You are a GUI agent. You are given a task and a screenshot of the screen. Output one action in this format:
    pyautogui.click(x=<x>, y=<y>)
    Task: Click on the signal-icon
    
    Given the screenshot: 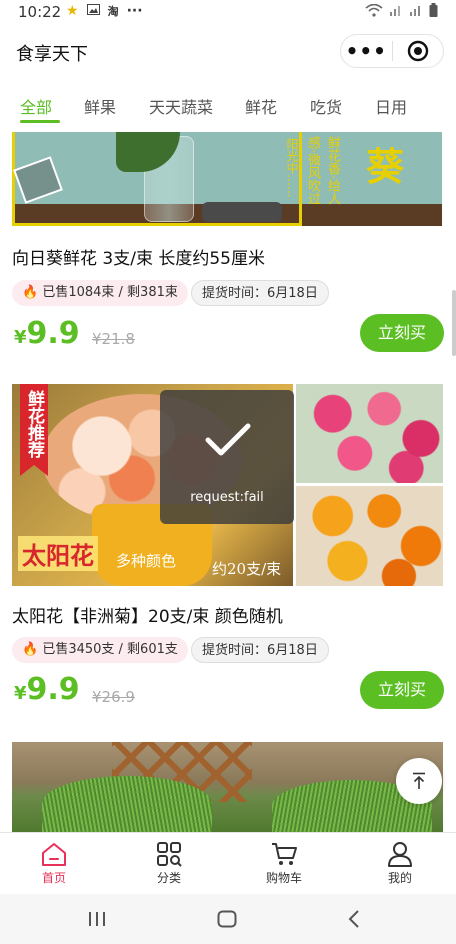 What is the action you would take?
    pyautogui.click(x=396, y=11)
    